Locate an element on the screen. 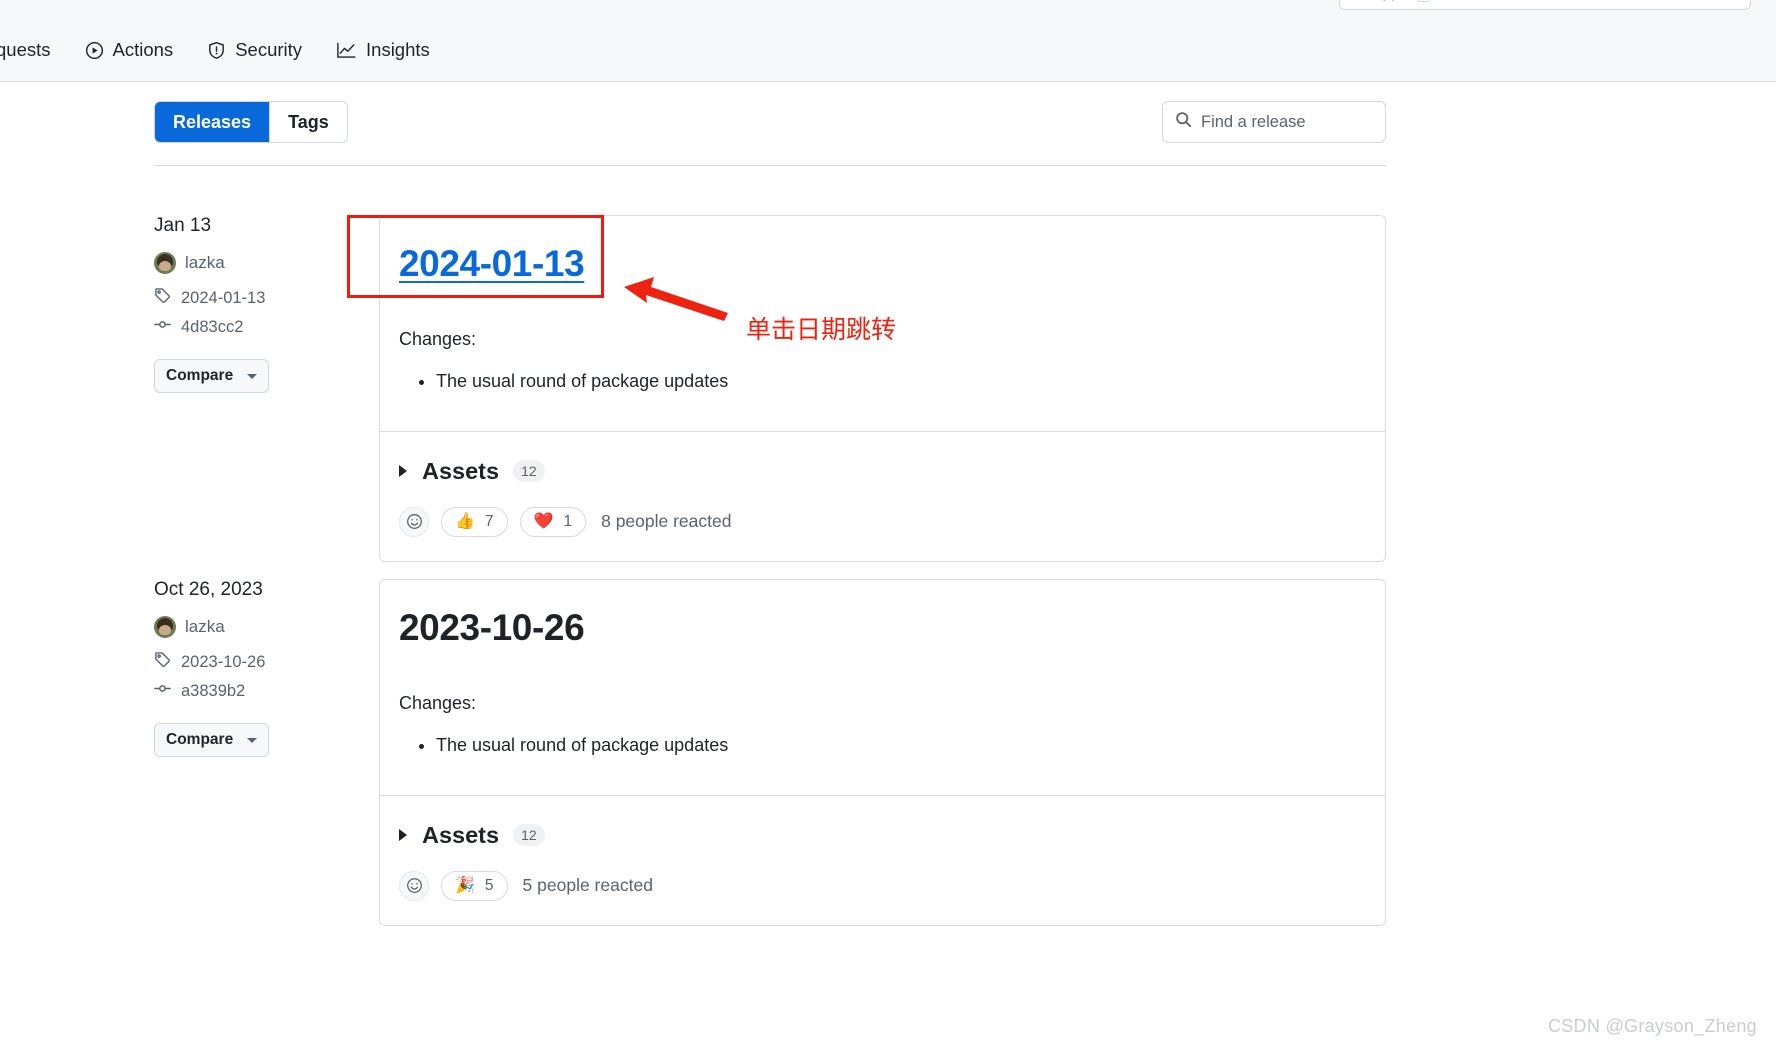  find-release-input: Find a release is located at coordinates (1274, 122).